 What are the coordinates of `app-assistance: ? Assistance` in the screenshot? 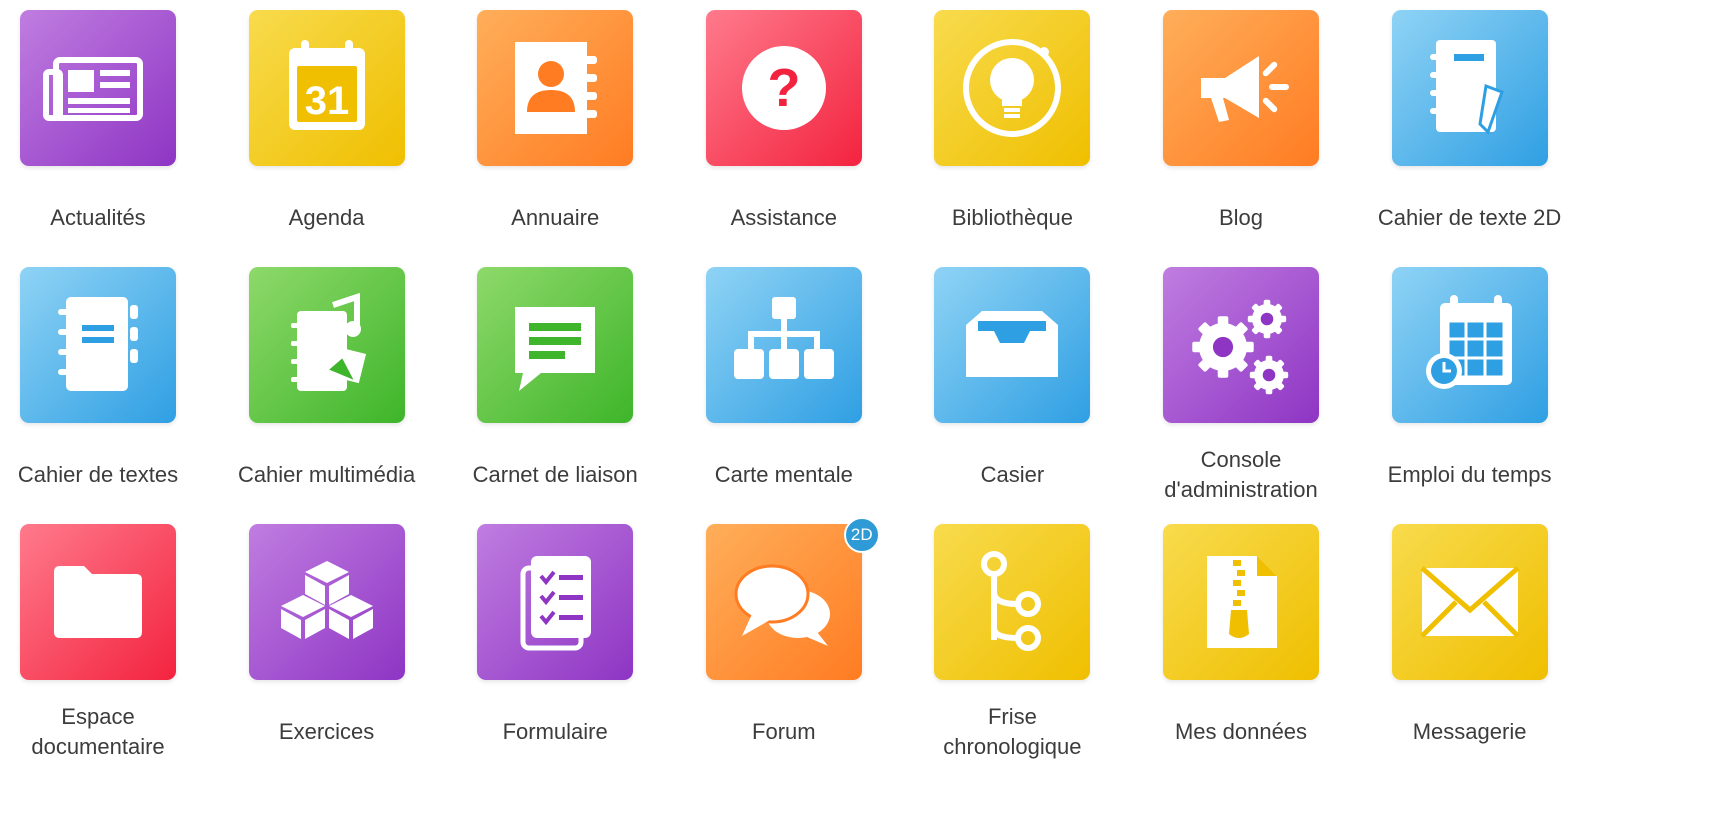 It's located at (784, 140).